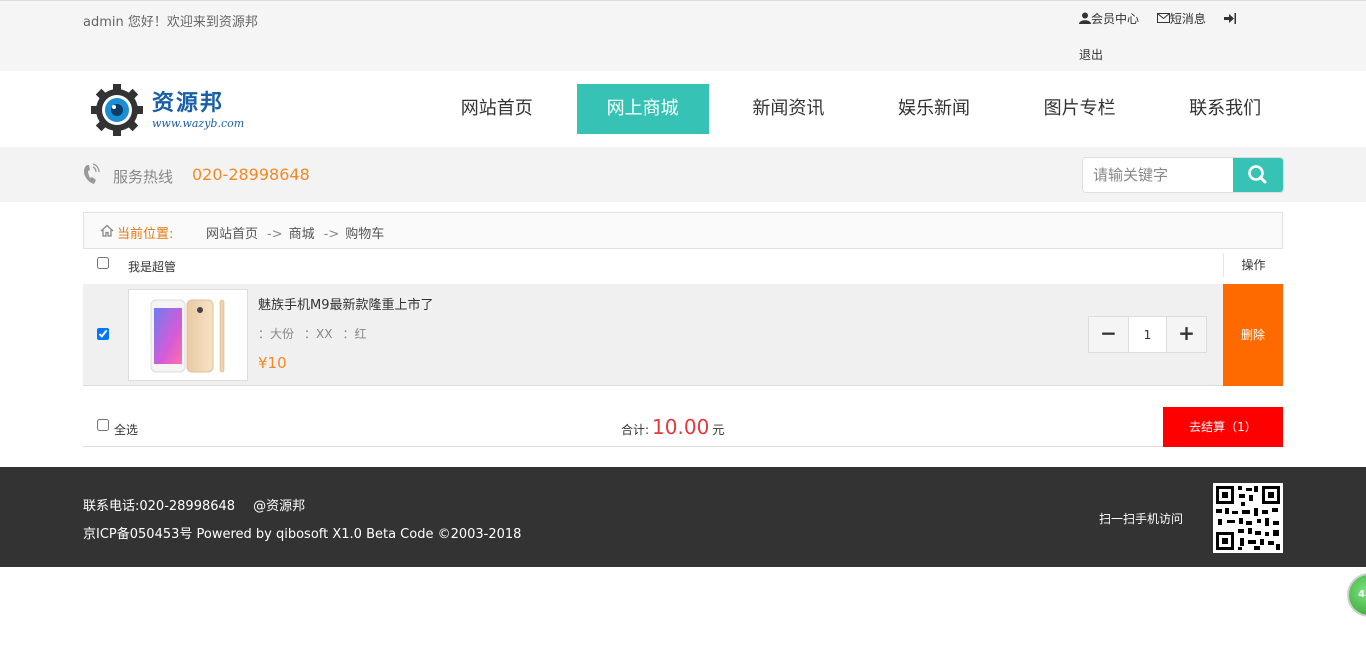  What do you see at coordinates (152, 267) in the screenshot?
I see `shop-owner-name: 我是超管` at bounding box center [152, 267].